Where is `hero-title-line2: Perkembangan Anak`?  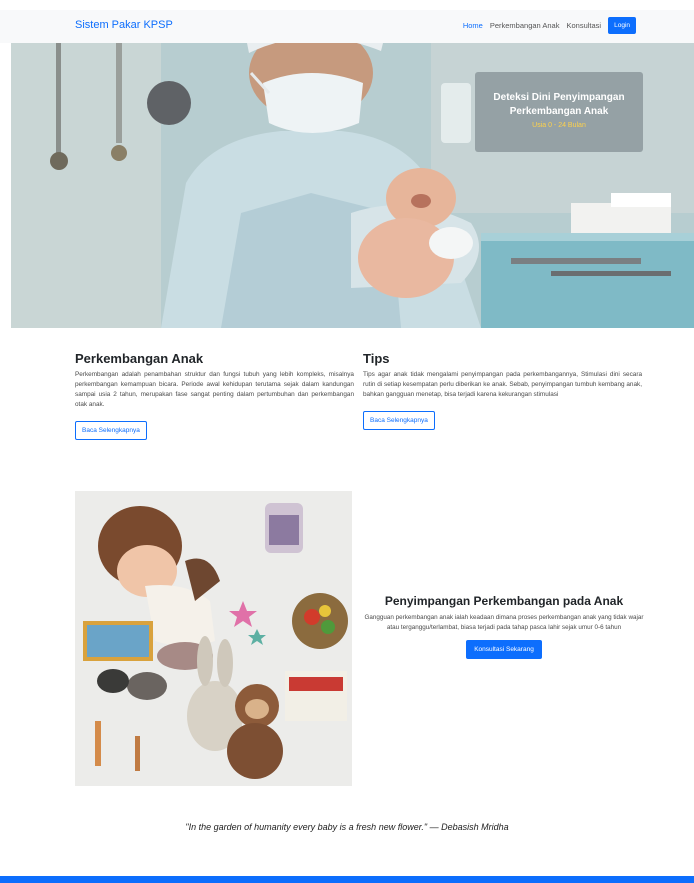 hero-title-line2: Perkembangan Anak is located at coordinates (559, 111).